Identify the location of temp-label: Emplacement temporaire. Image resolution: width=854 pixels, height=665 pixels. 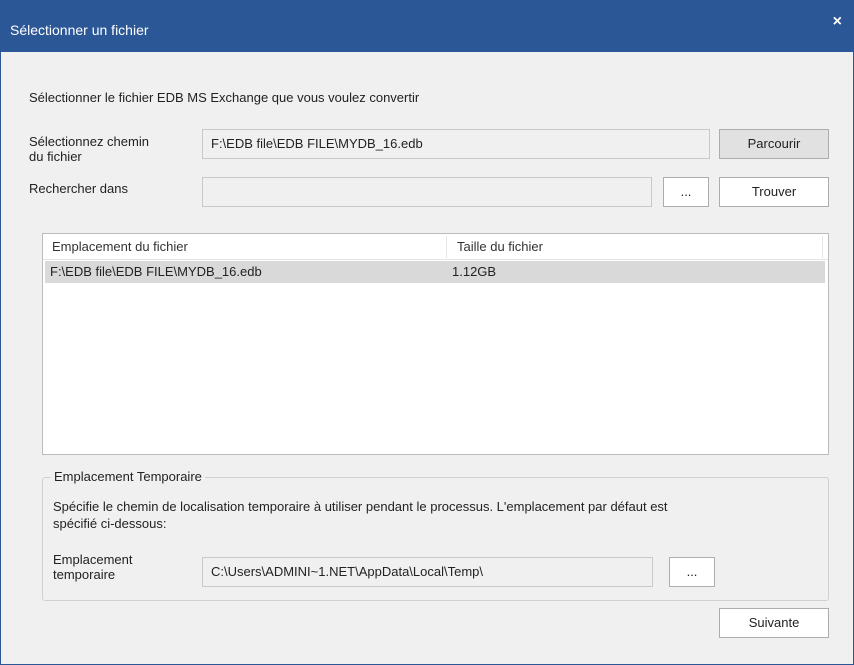
(92, 567).